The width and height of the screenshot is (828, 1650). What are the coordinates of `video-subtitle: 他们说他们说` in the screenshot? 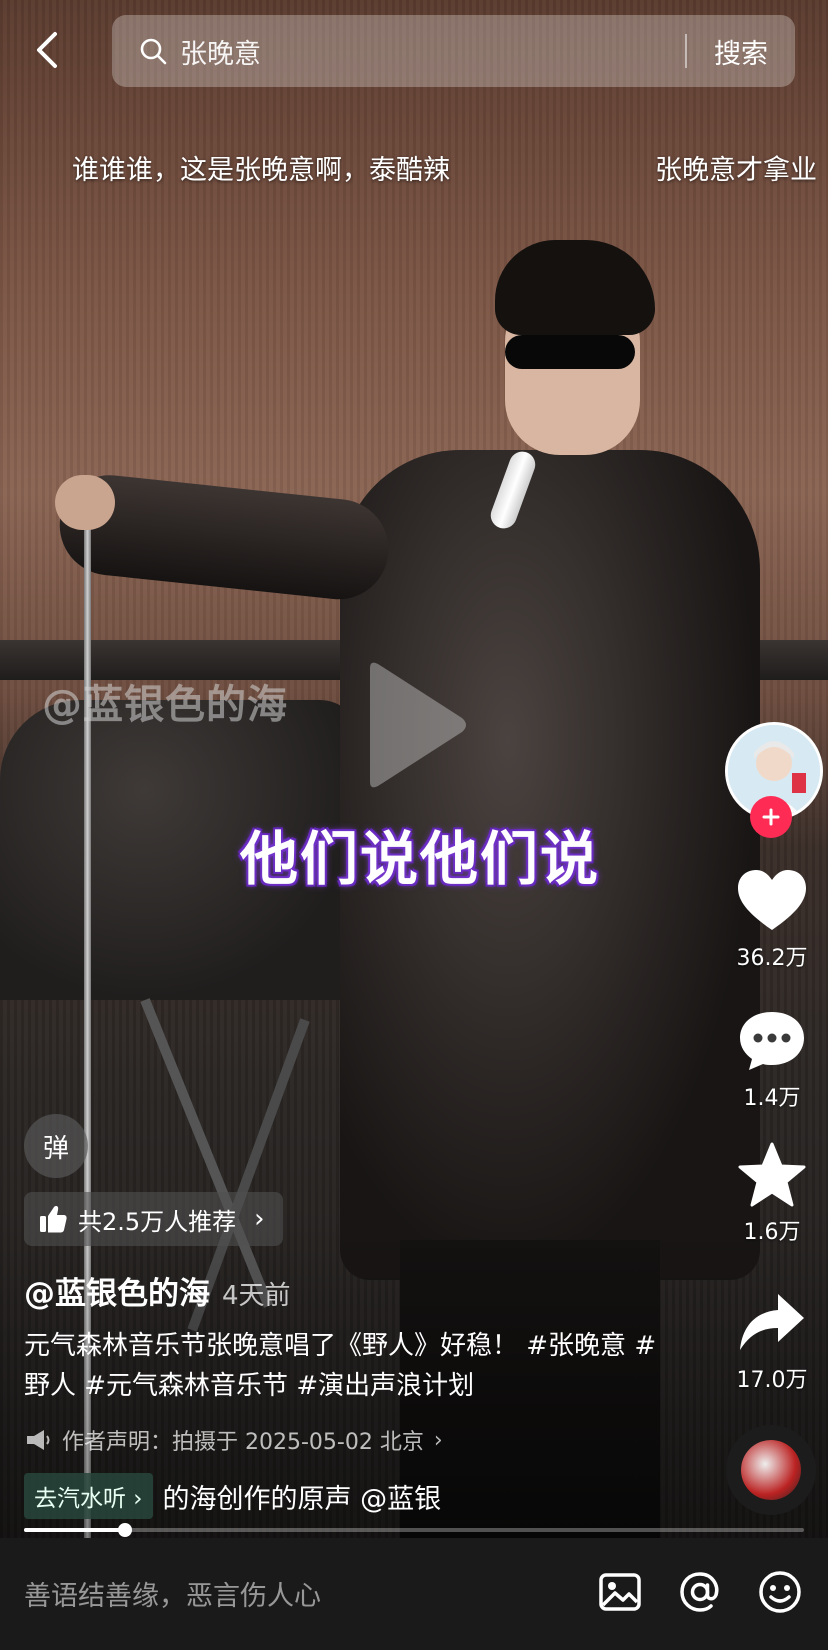 It's located at (420, 859).